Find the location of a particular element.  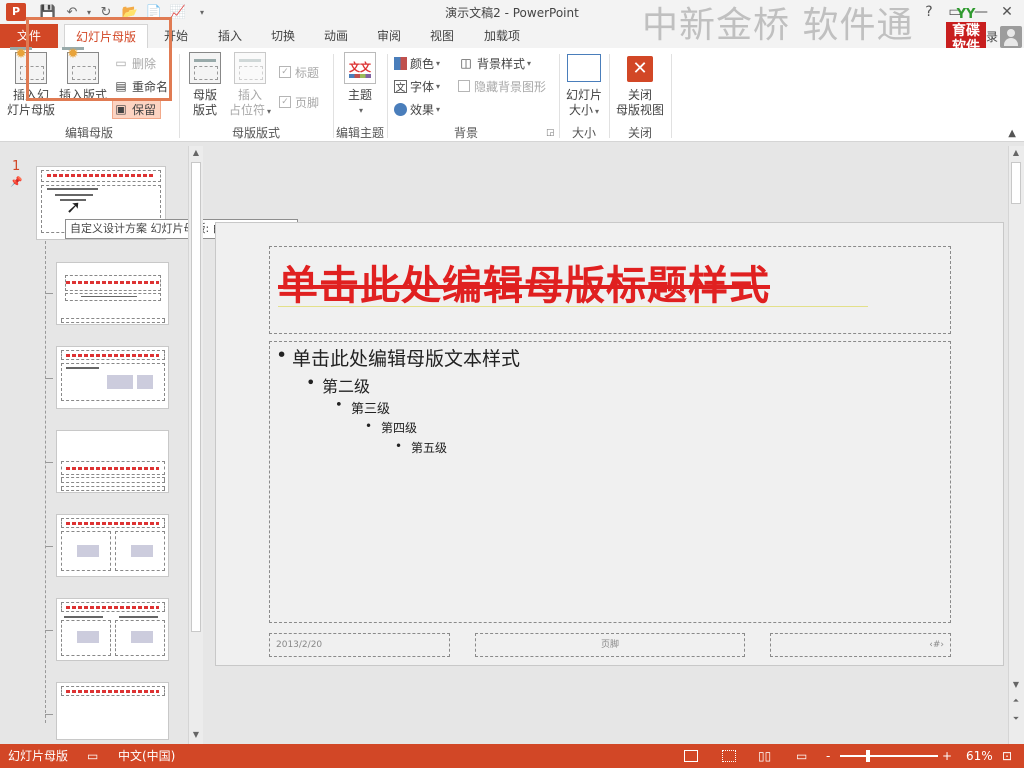

thumbnail-scrollbar: ▲ ▼ is located at coordinates (195, 445).